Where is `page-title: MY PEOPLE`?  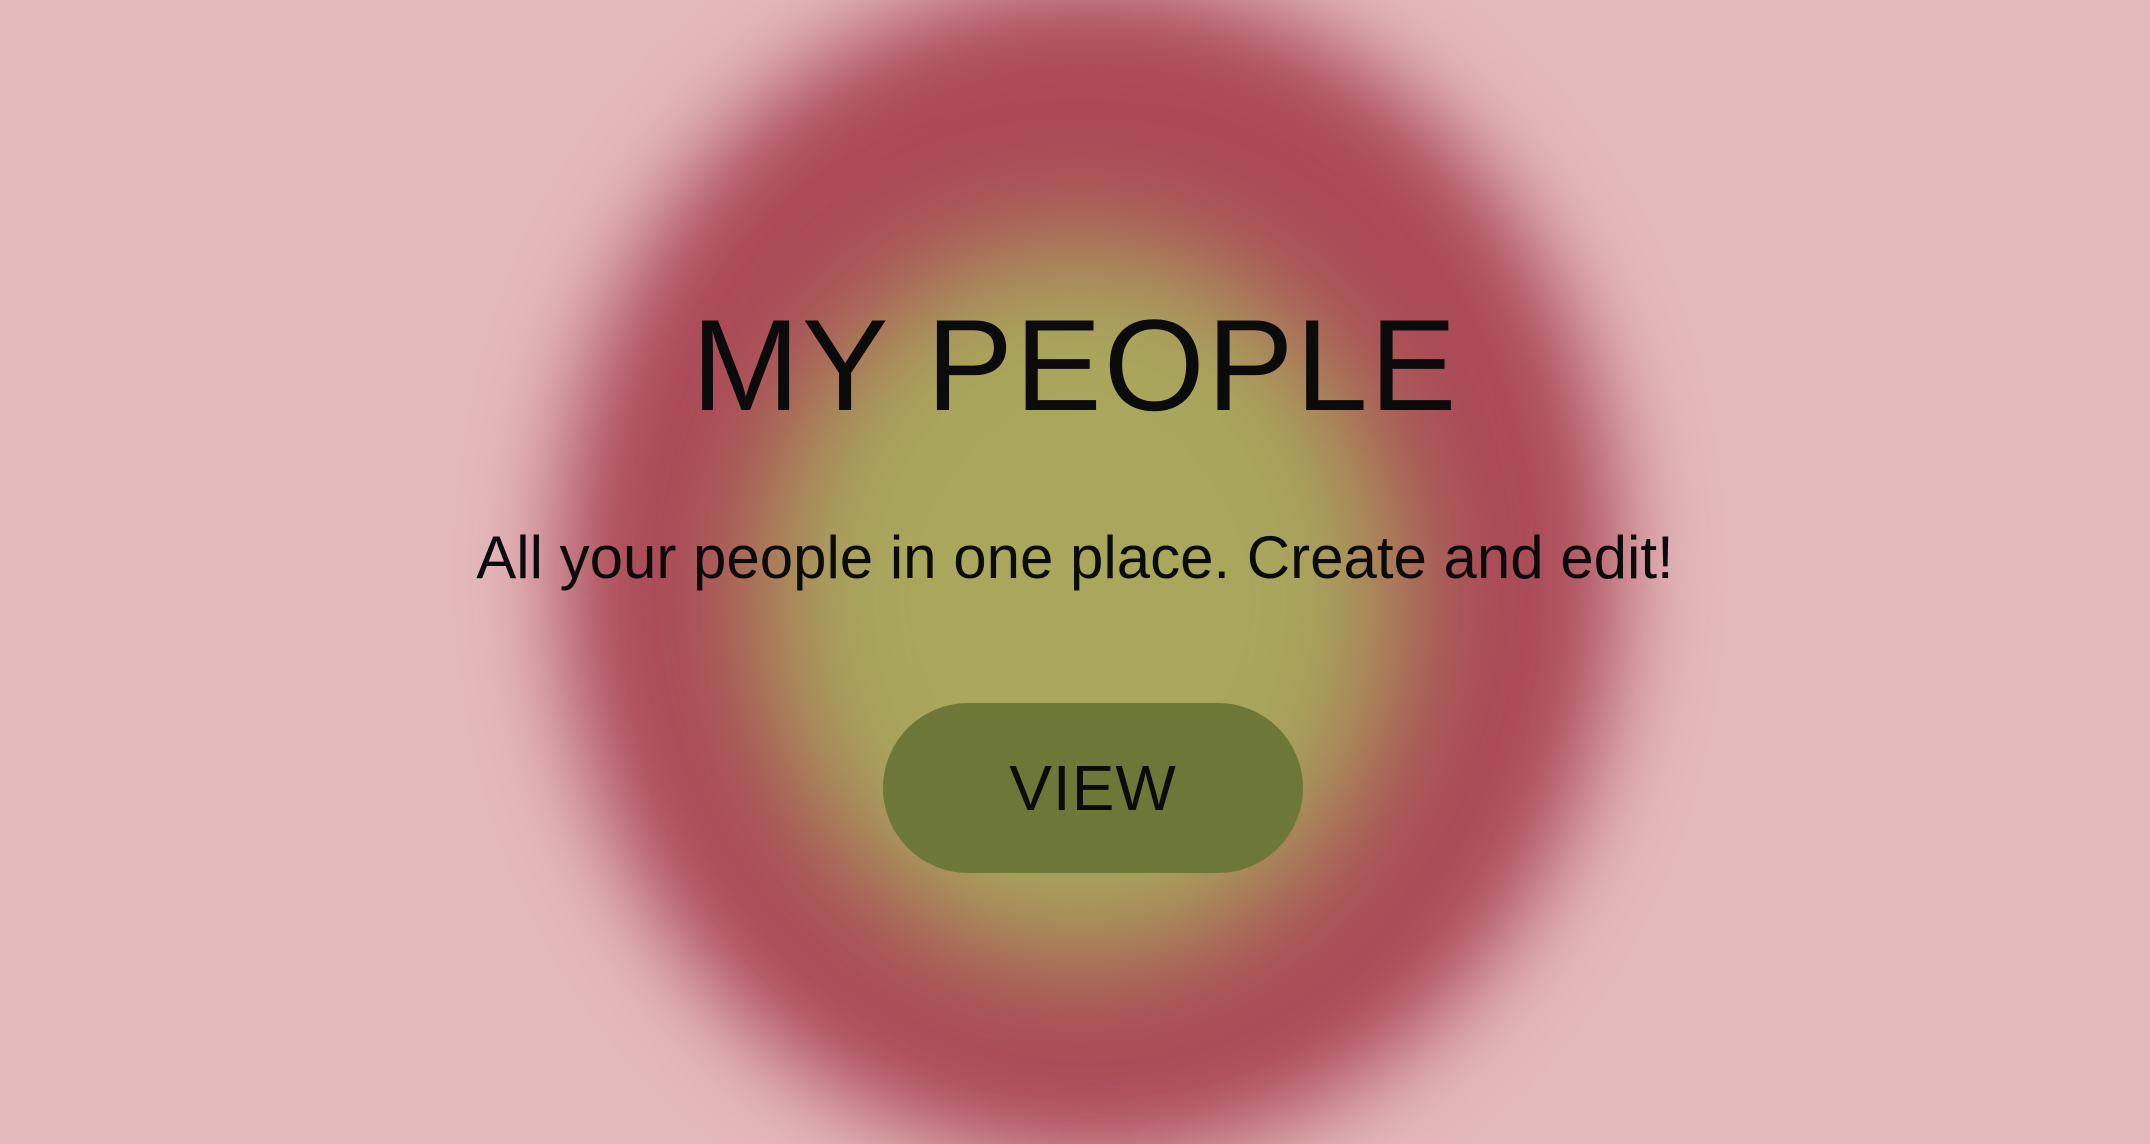 page-title: MY PEOPLE is located at coordinates (1075, 365).